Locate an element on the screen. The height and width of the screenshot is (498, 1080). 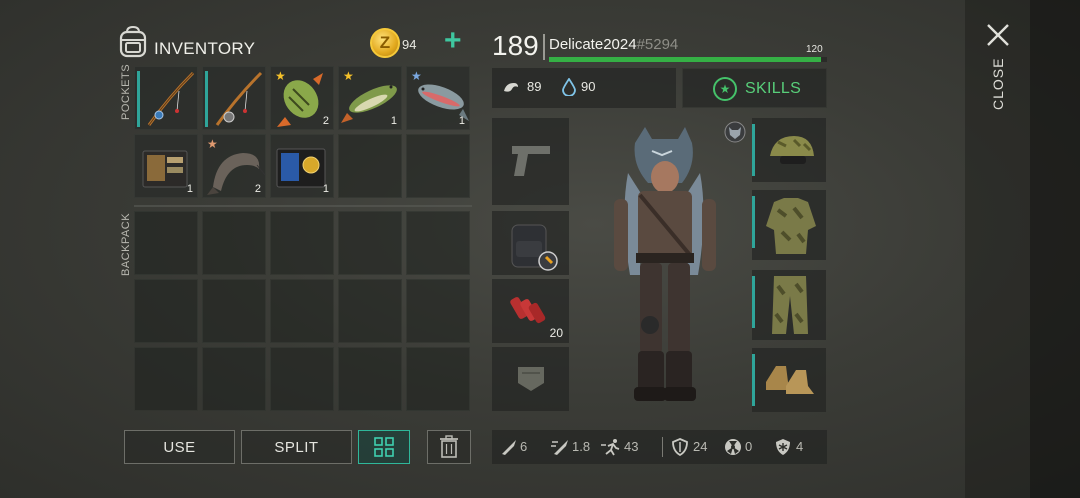
character-stats-bar: 6 1.8 43 24 0 4 is located at coordinates (659, 447).